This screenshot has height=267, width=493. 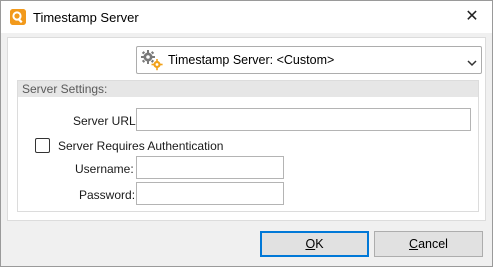 I want to click on auth-checkbox, so click(x=42, y=145).